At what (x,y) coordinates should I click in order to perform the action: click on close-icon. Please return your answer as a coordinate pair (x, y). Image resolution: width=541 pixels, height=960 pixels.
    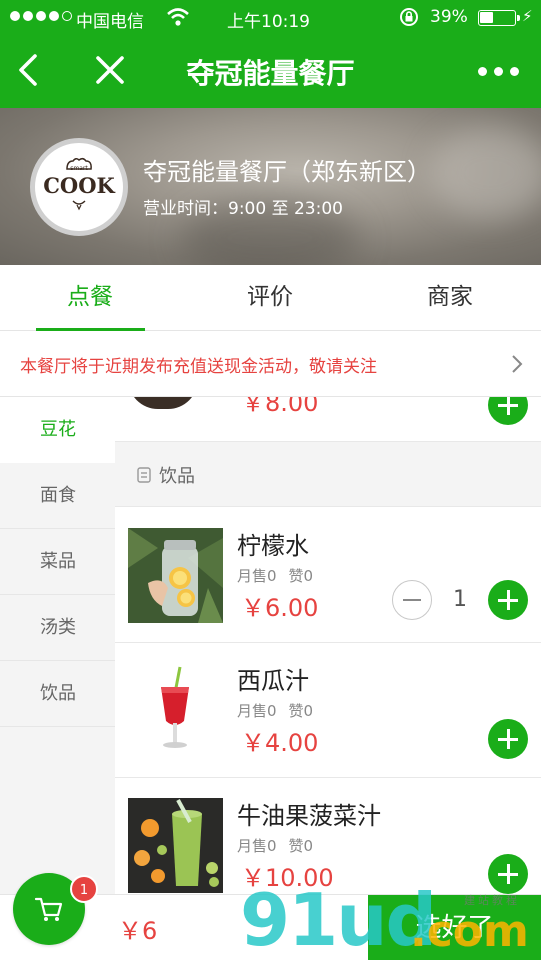
    Looking at the image, I should click on (110, 70).